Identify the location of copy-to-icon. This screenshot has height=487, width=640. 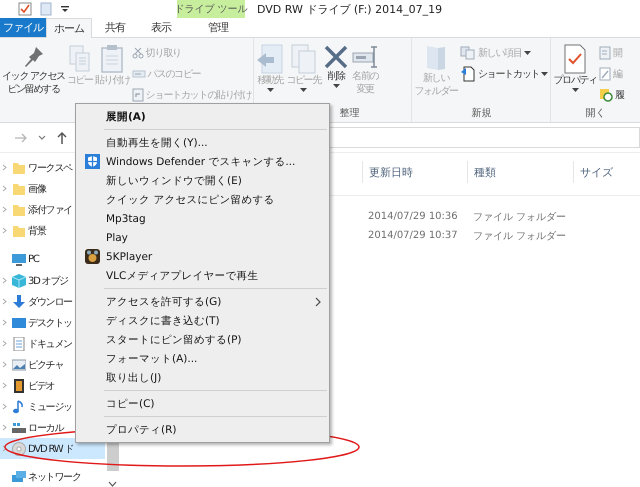
(304, 59).